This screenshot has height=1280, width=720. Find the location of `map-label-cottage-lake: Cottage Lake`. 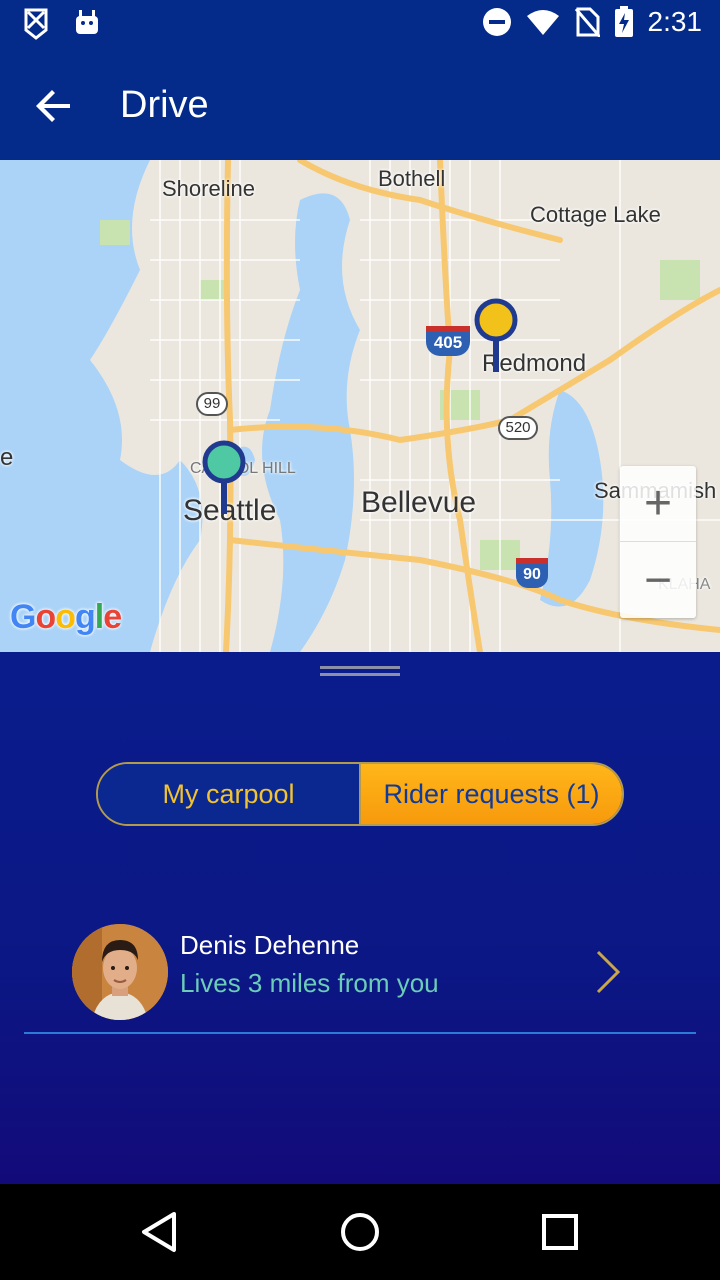

map-label-cottage-lake: Cottage Lake is located at coordinates (595, 214).